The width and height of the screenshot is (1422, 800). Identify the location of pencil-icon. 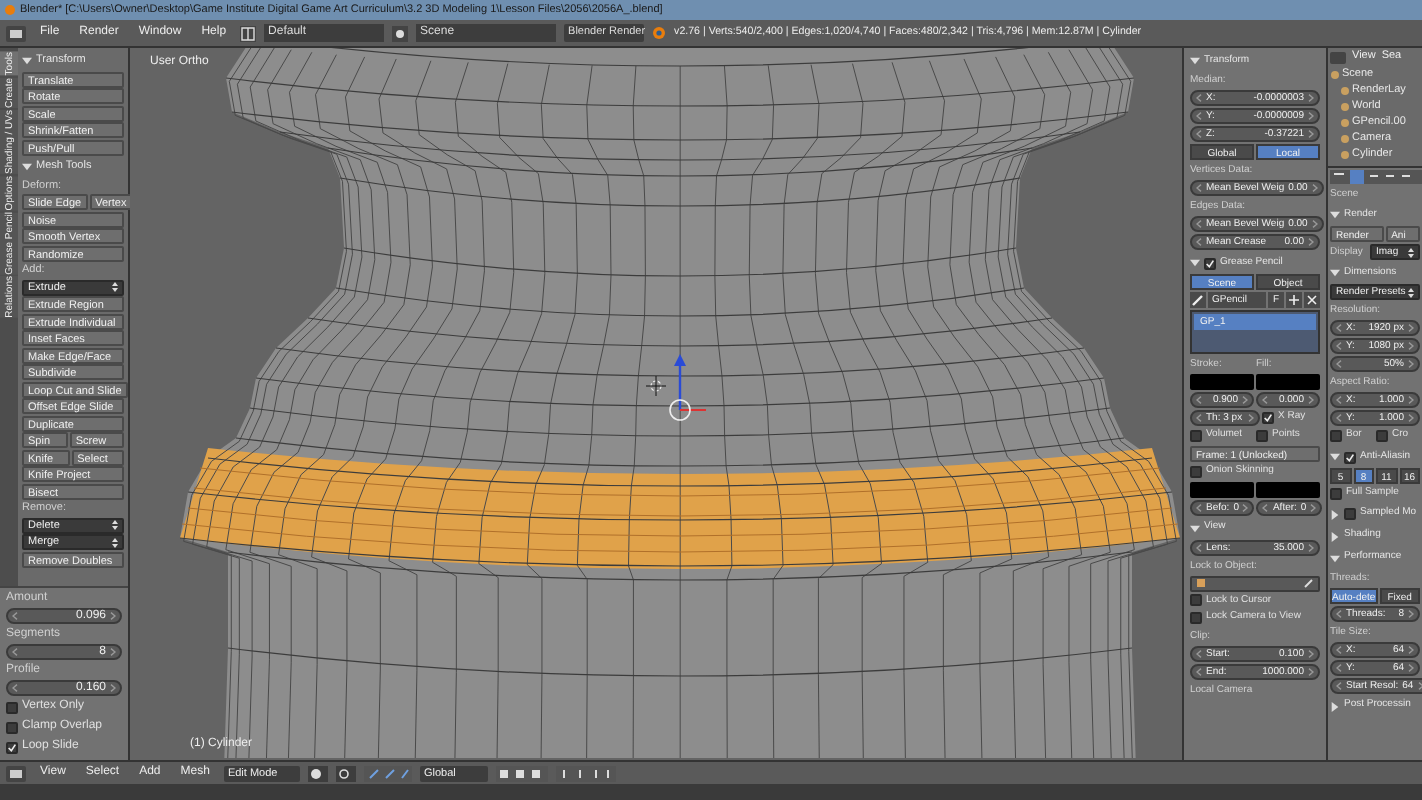
(1198, 300).